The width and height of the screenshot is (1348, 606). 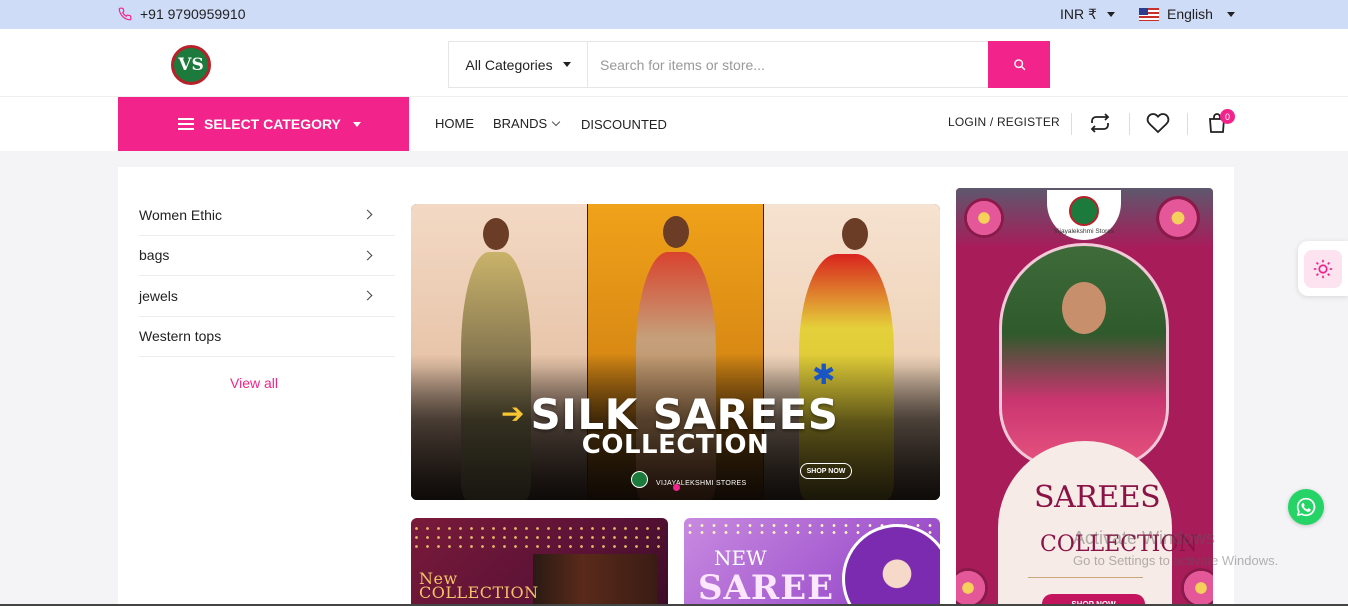 I want to click on hero-brand: VIJAYALEKSHMI STORES, so click(x=701, y=483).